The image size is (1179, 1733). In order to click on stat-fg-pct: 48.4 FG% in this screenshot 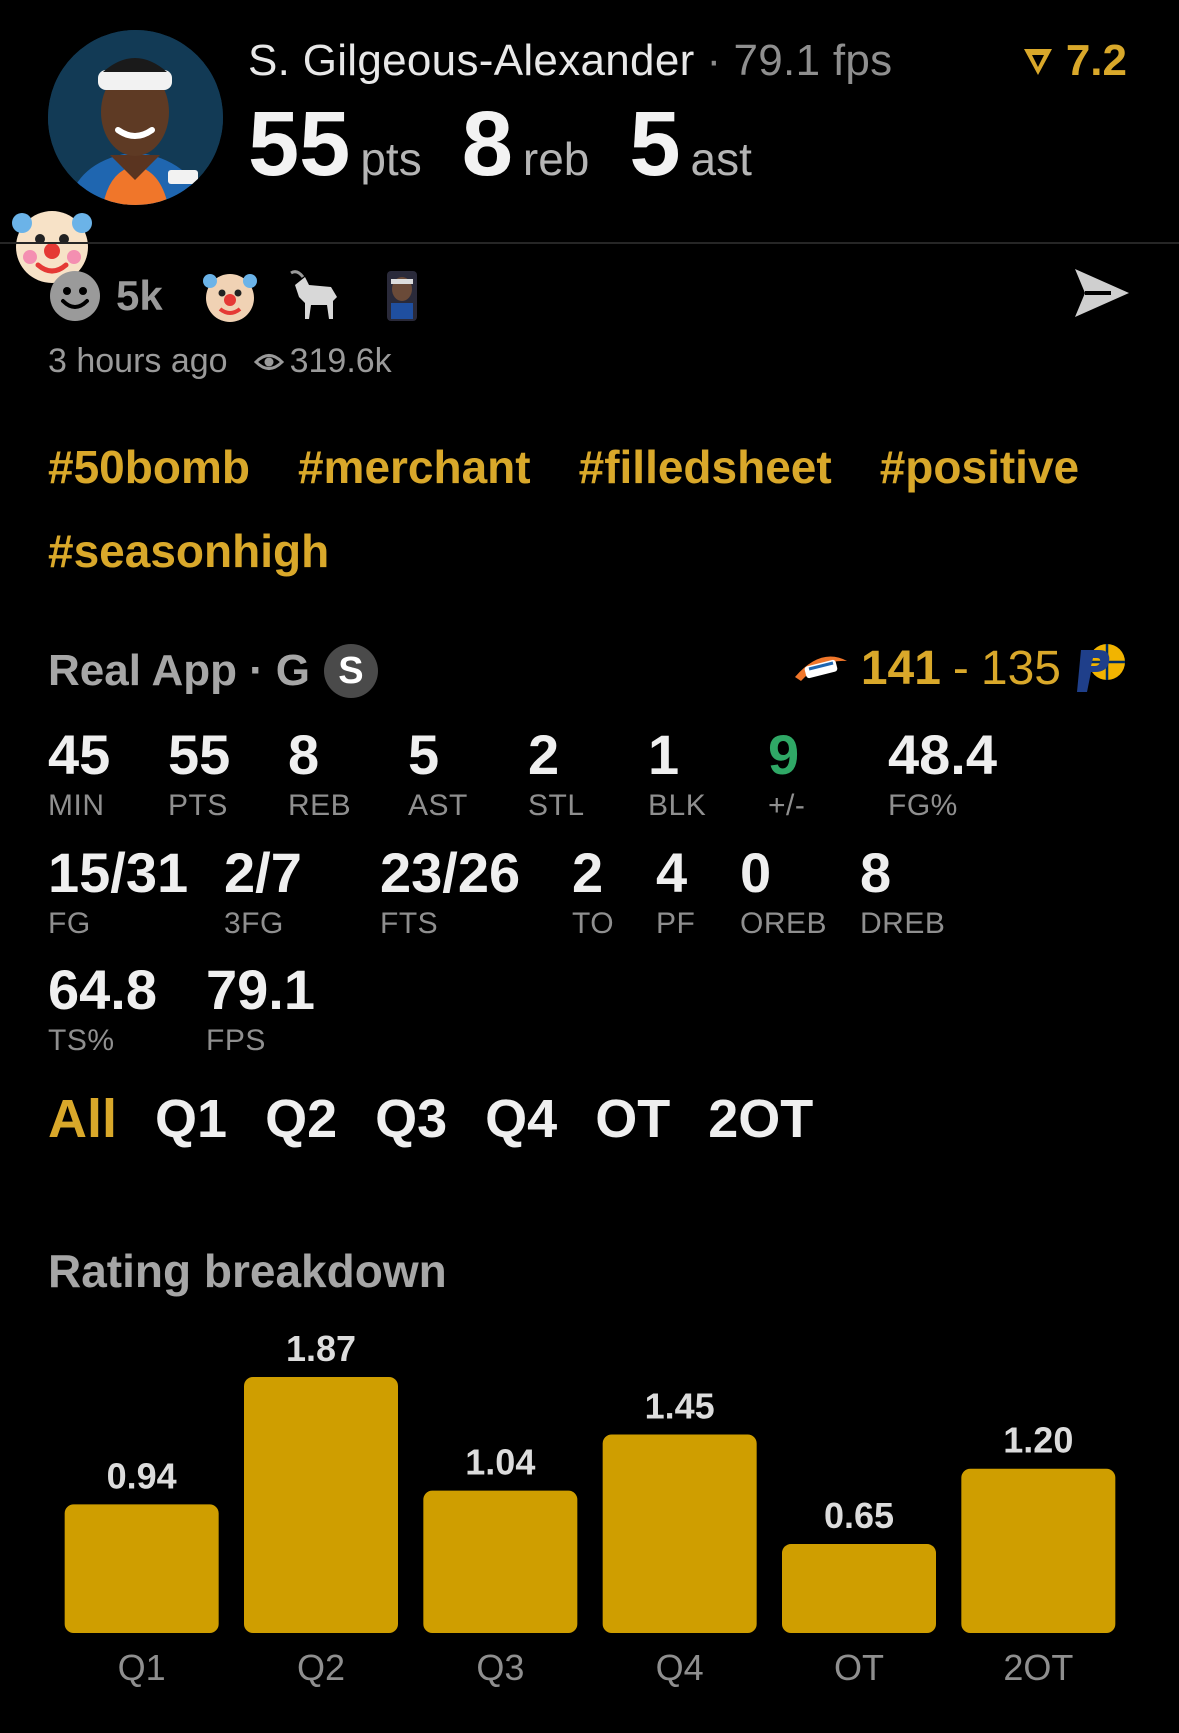, I will do `click(942, 772)`.